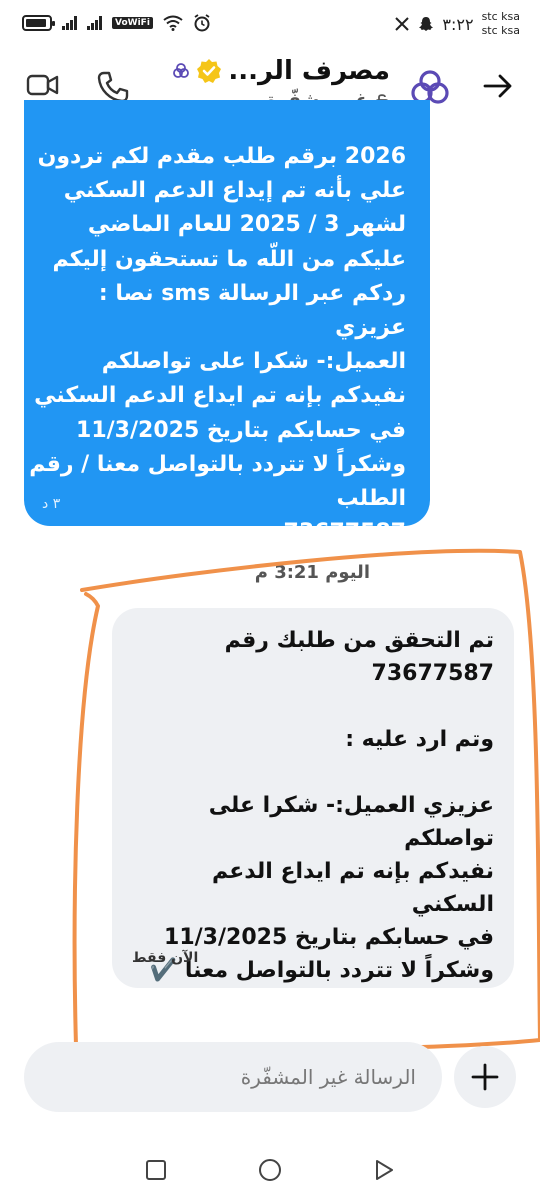 This screenshot has height=1200, width=540. I want to click on carrier-1: stc ksa, so click(500, 16).